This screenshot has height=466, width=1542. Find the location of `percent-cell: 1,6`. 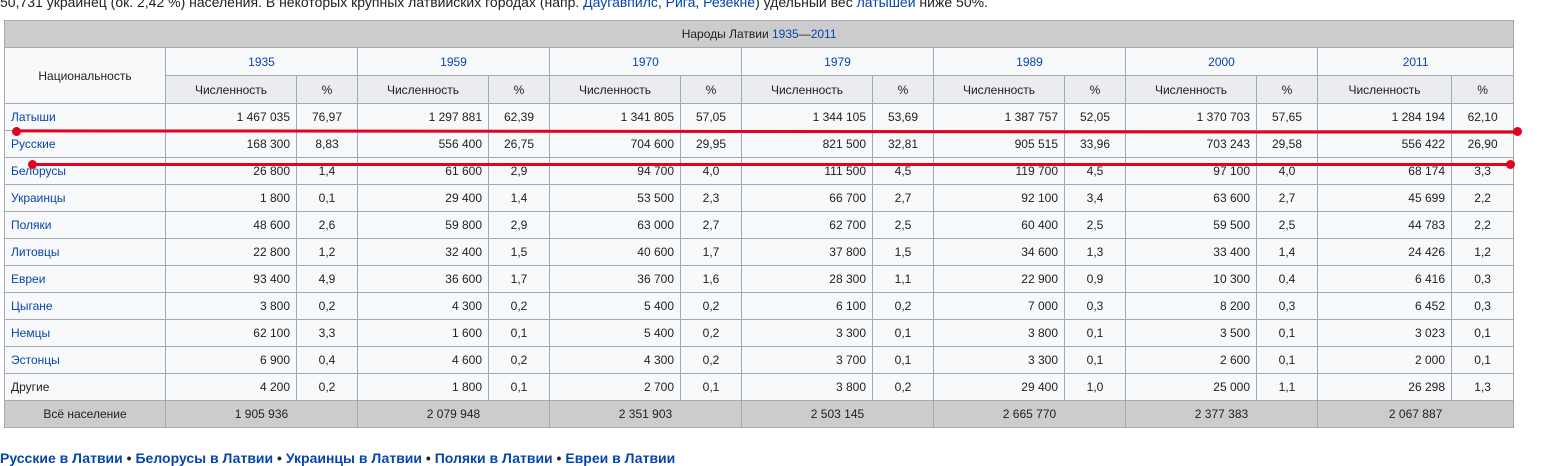

percent-cell: 1,6 is located at coordinates (711, 279).